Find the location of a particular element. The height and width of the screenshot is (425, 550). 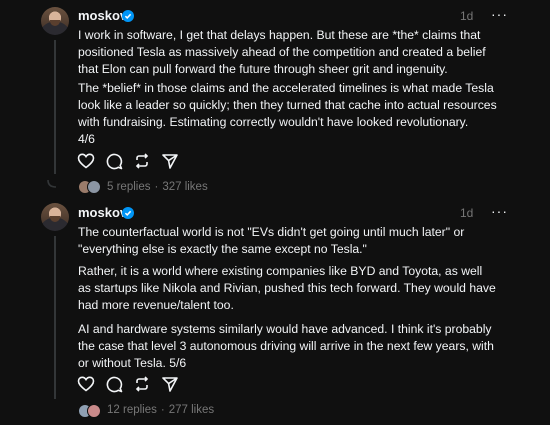

likes-count: 277 likes is located at coordinates (191, 410).